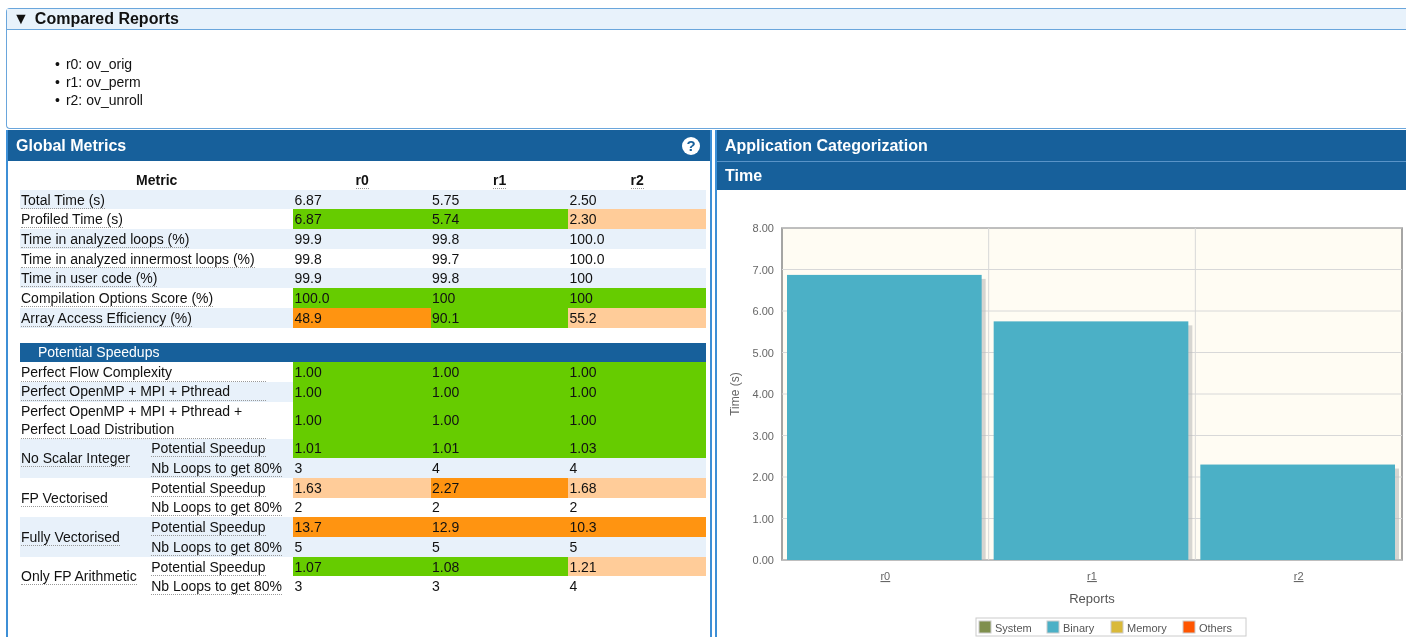 Image resolution: width=1406 pixels, height=638 pixels. What do you see at coordinates (500, 258) in the screenshot?
I see `table-cell: 99.7` at bounding box center [500, 258].